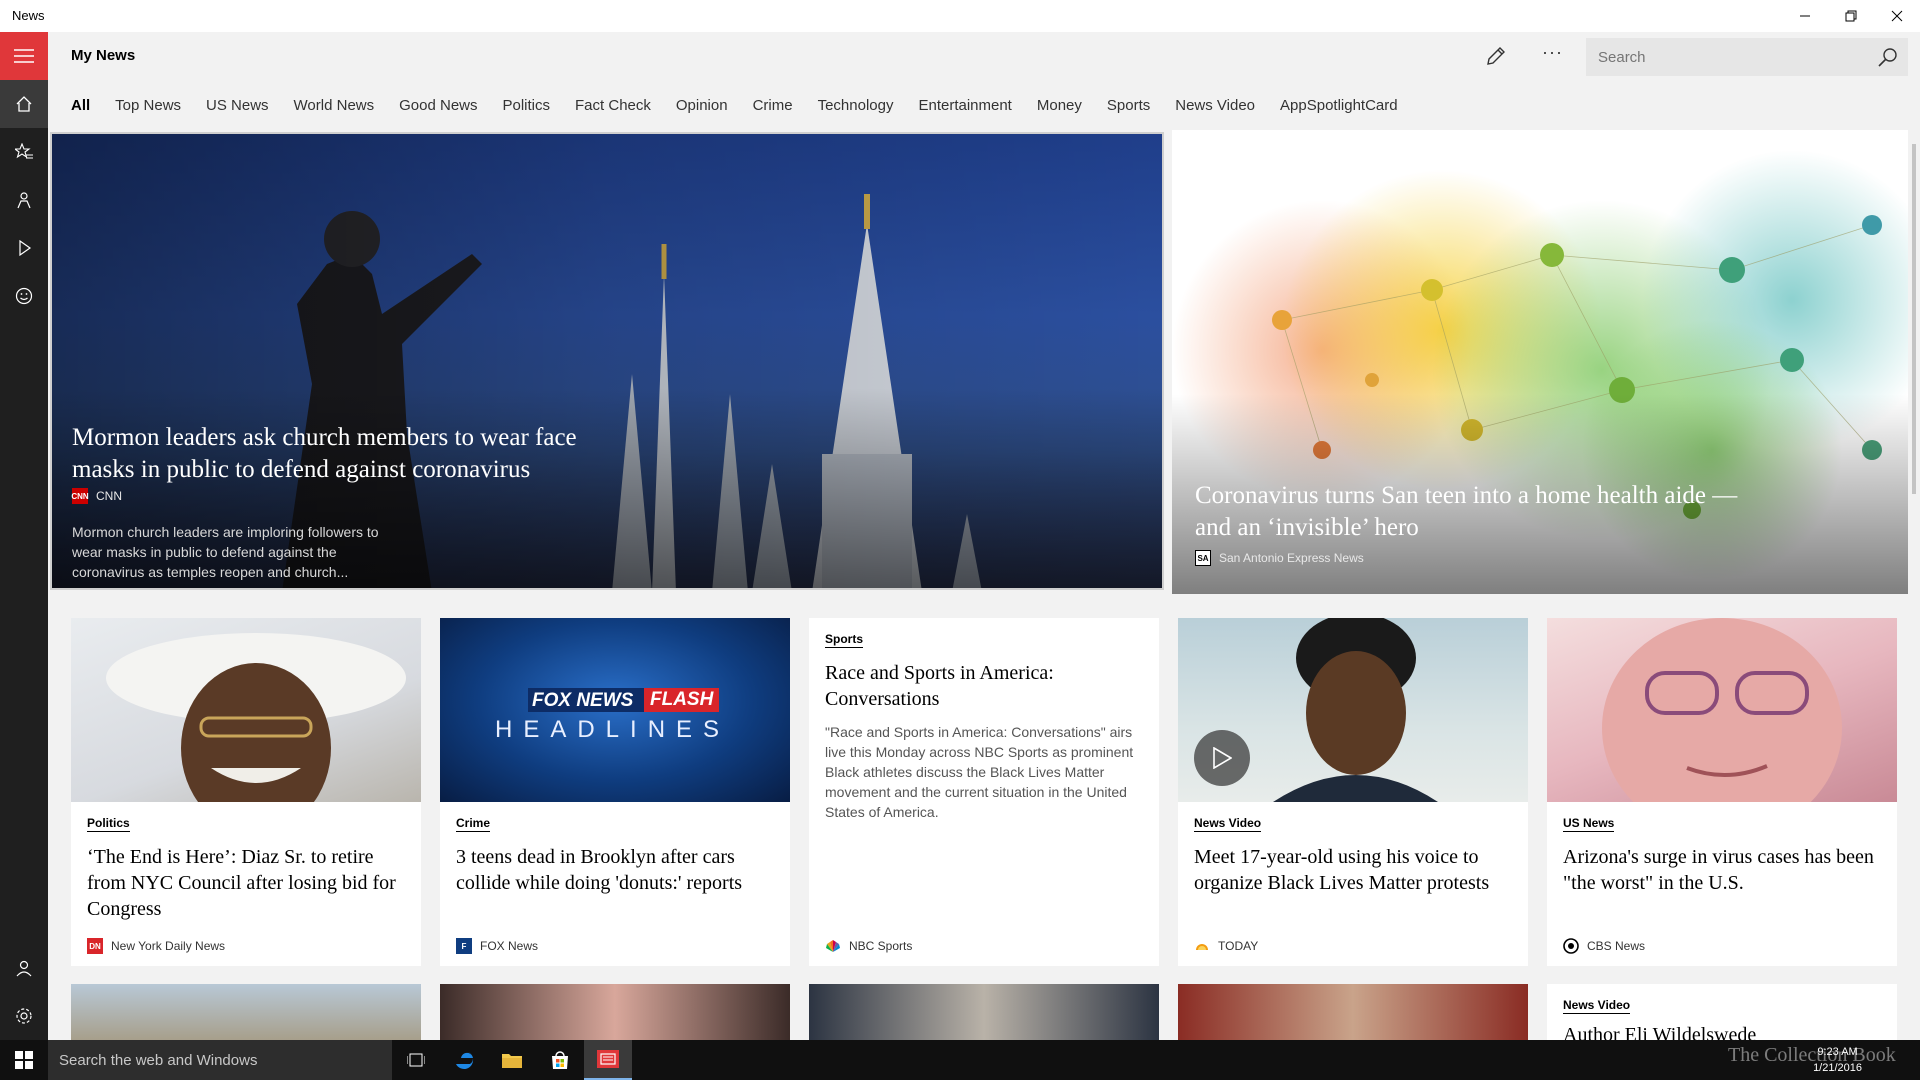  What do you see at coordinates (583, 700) in the screenshot?
I see `fox-news-text: FOX NEWS` at bounding box center [583, 700].